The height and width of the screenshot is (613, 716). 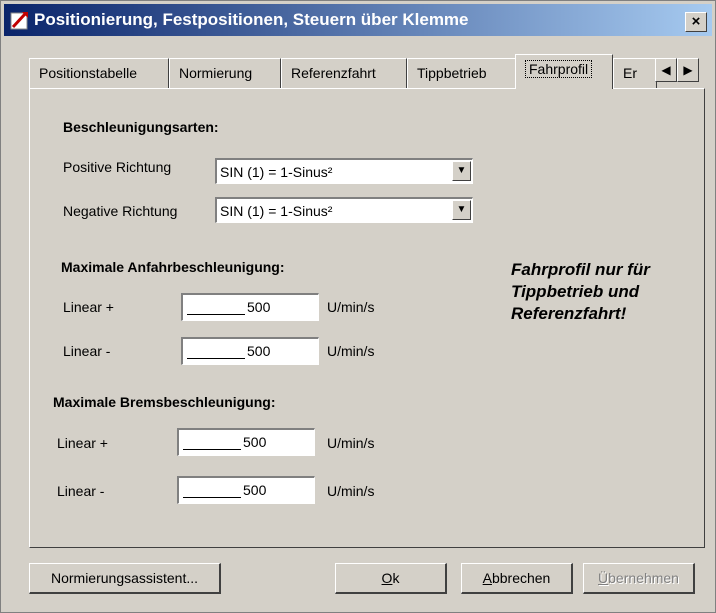 I want to click on start-linear-minus-label: Linear -, so click(x=87, y=351).